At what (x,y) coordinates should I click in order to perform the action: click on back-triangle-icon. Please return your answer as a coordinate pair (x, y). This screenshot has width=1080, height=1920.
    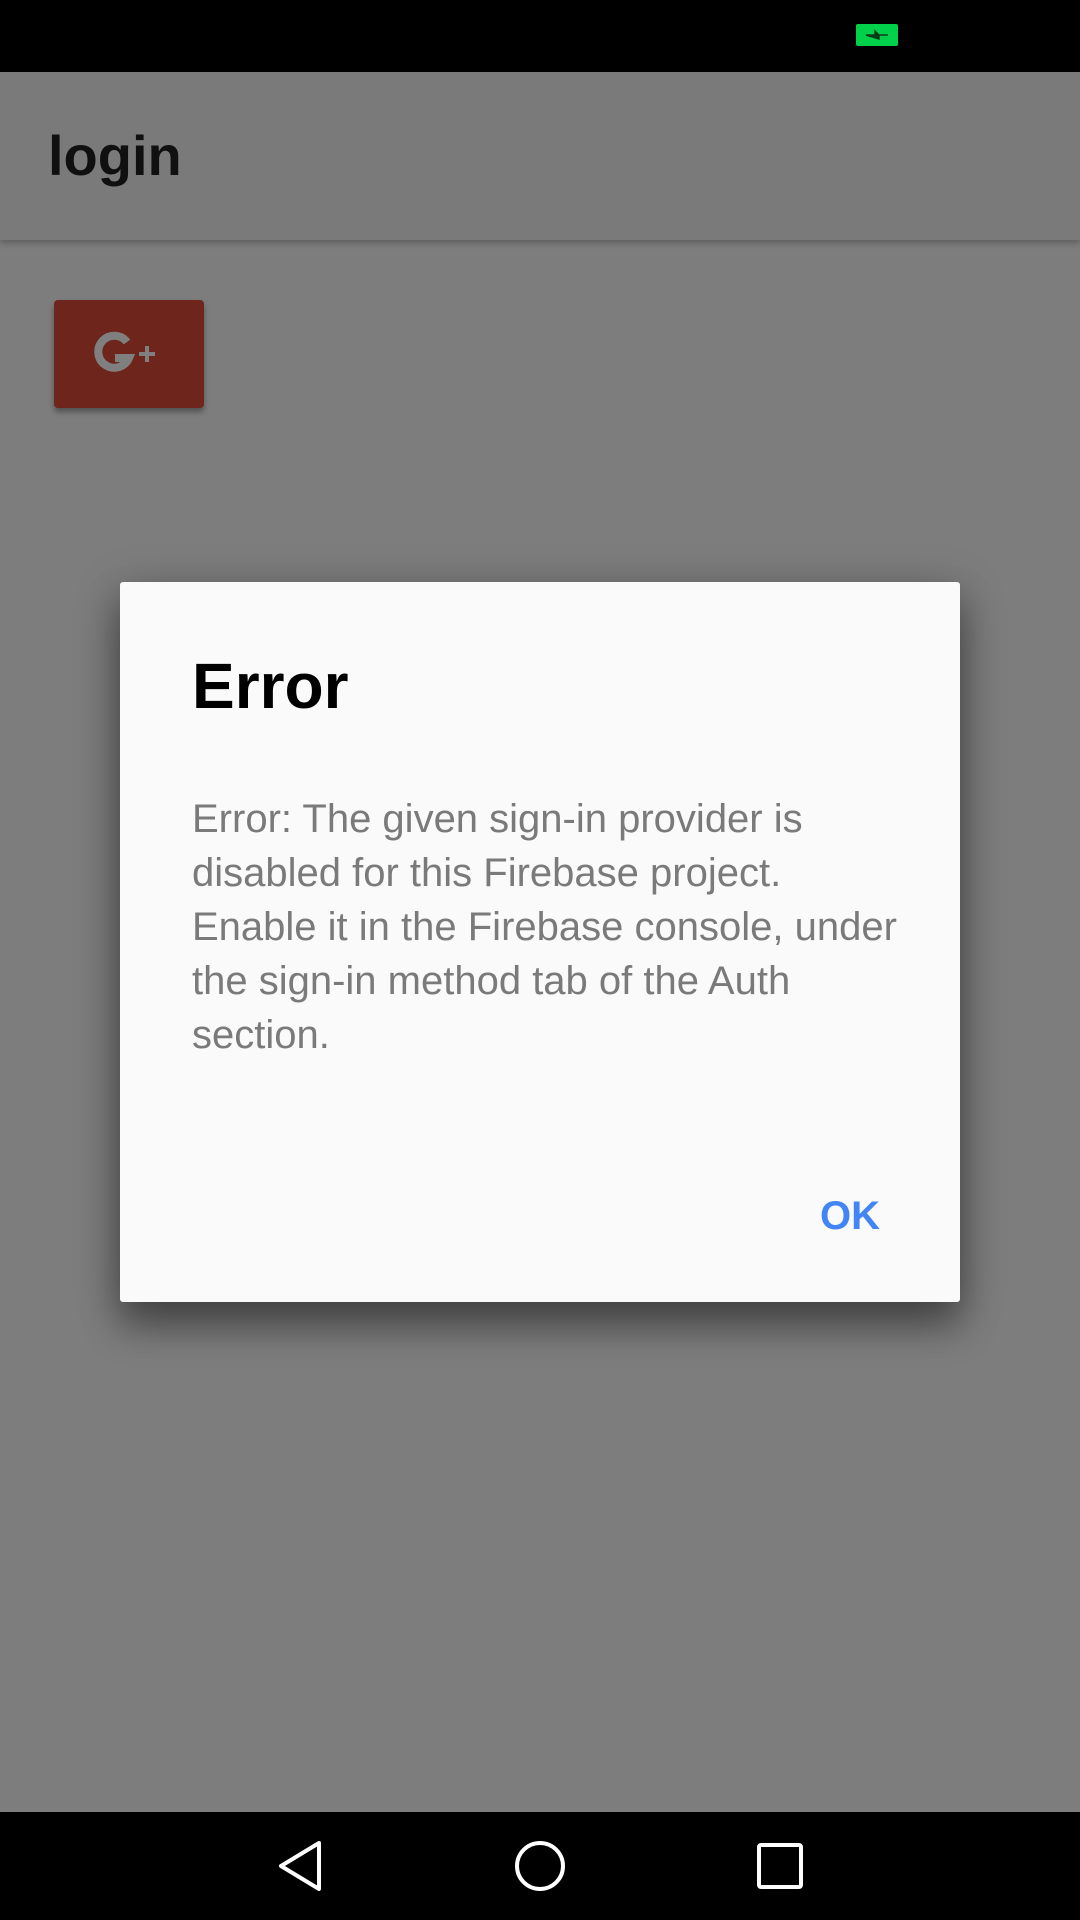
    Looking at the image, I should click on (300, 1866).